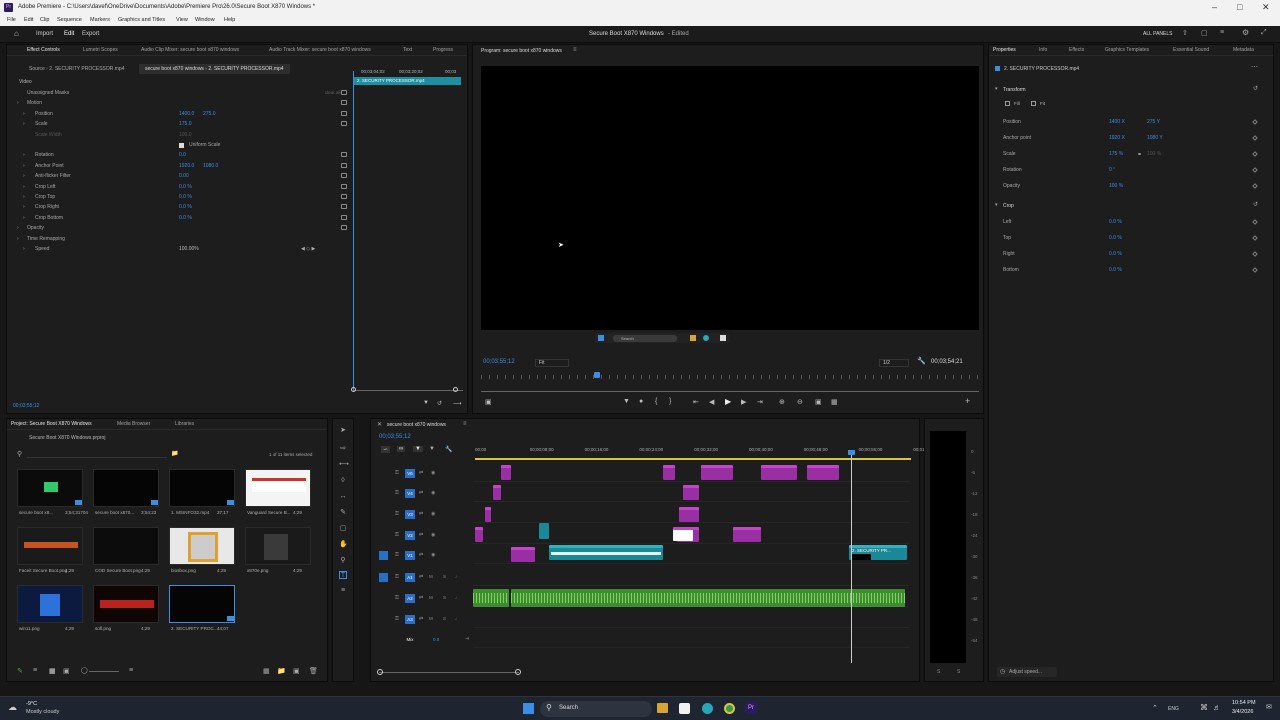 The height and width of the screenshot is (720, 1280). Describe the element at coordinates (343, 481) in the screenshot. I see `razor-tool-icon: ◊` at that location.